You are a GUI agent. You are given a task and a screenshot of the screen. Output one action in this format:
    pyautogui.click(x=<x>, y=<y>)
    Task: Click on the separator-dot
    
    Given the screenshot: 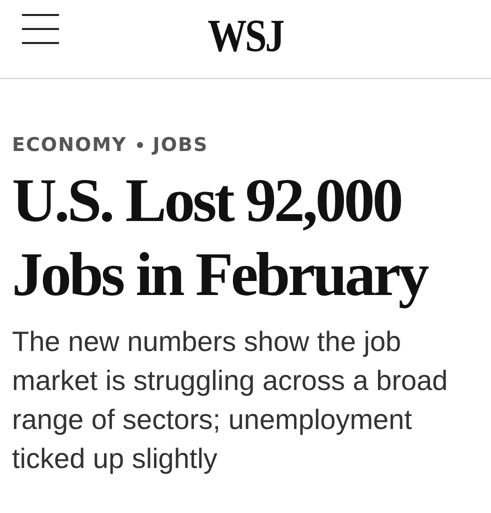 What is the action you would take?
    pyautogui.click(x=139, y=145)
    